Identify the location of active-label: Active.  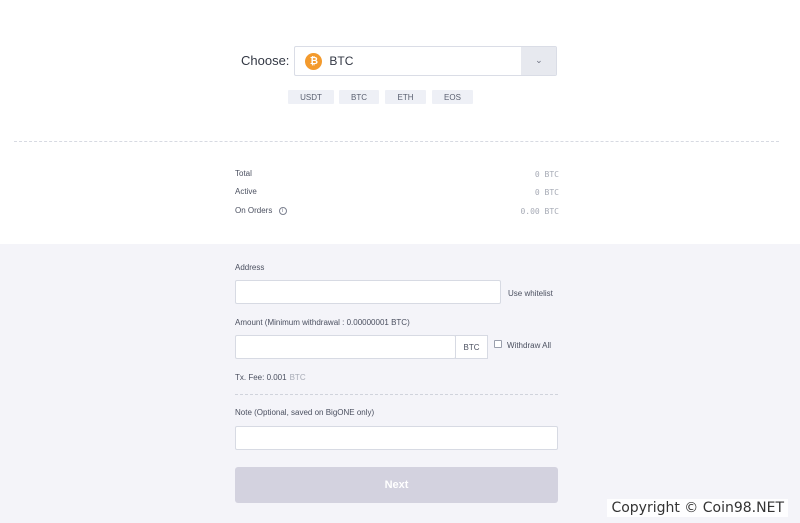
(246, 191).